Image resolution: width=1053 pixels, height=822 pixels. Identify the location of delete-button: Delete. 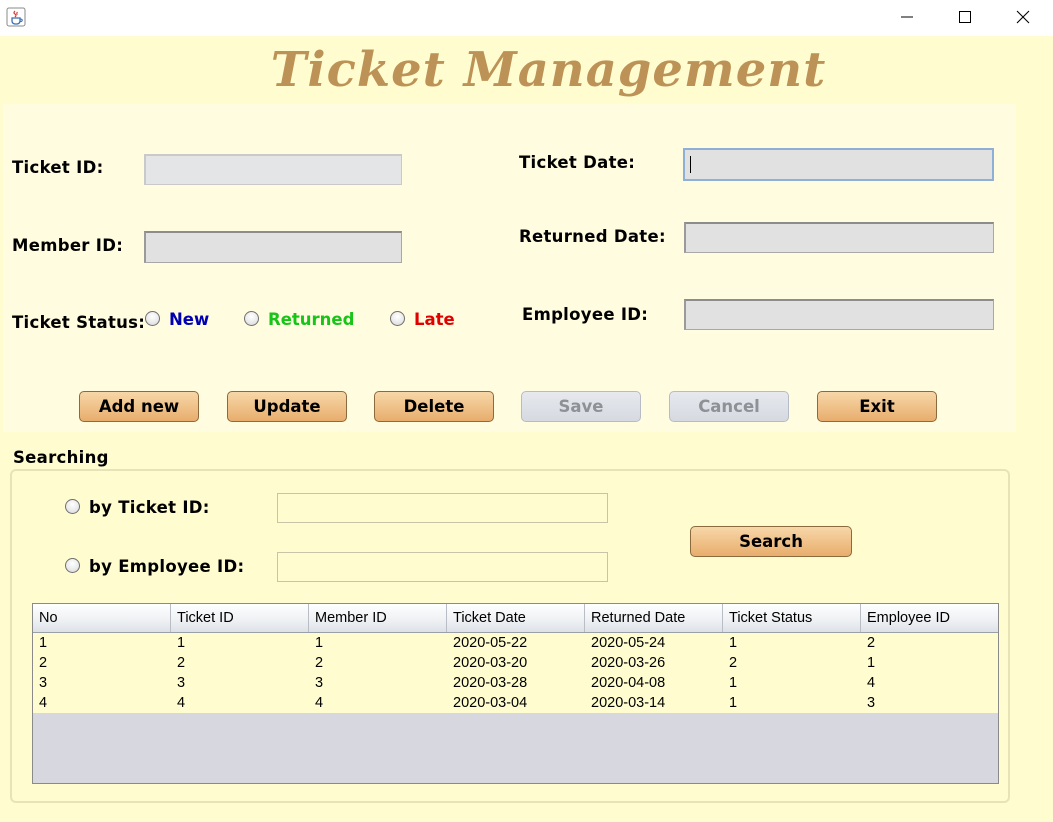
(434, 406).